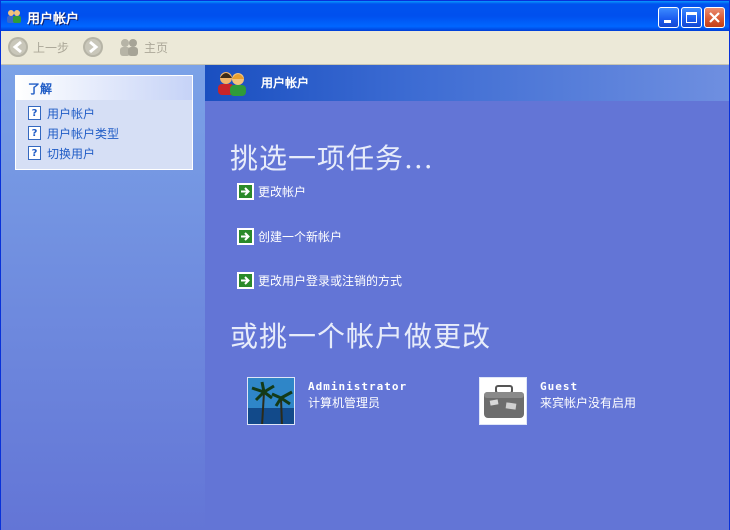 This screenshot has height=530, width=730. Describe the element at coordinates (365, 16) in the screenshot. I see `title-bar: 用户帐户` at that location.